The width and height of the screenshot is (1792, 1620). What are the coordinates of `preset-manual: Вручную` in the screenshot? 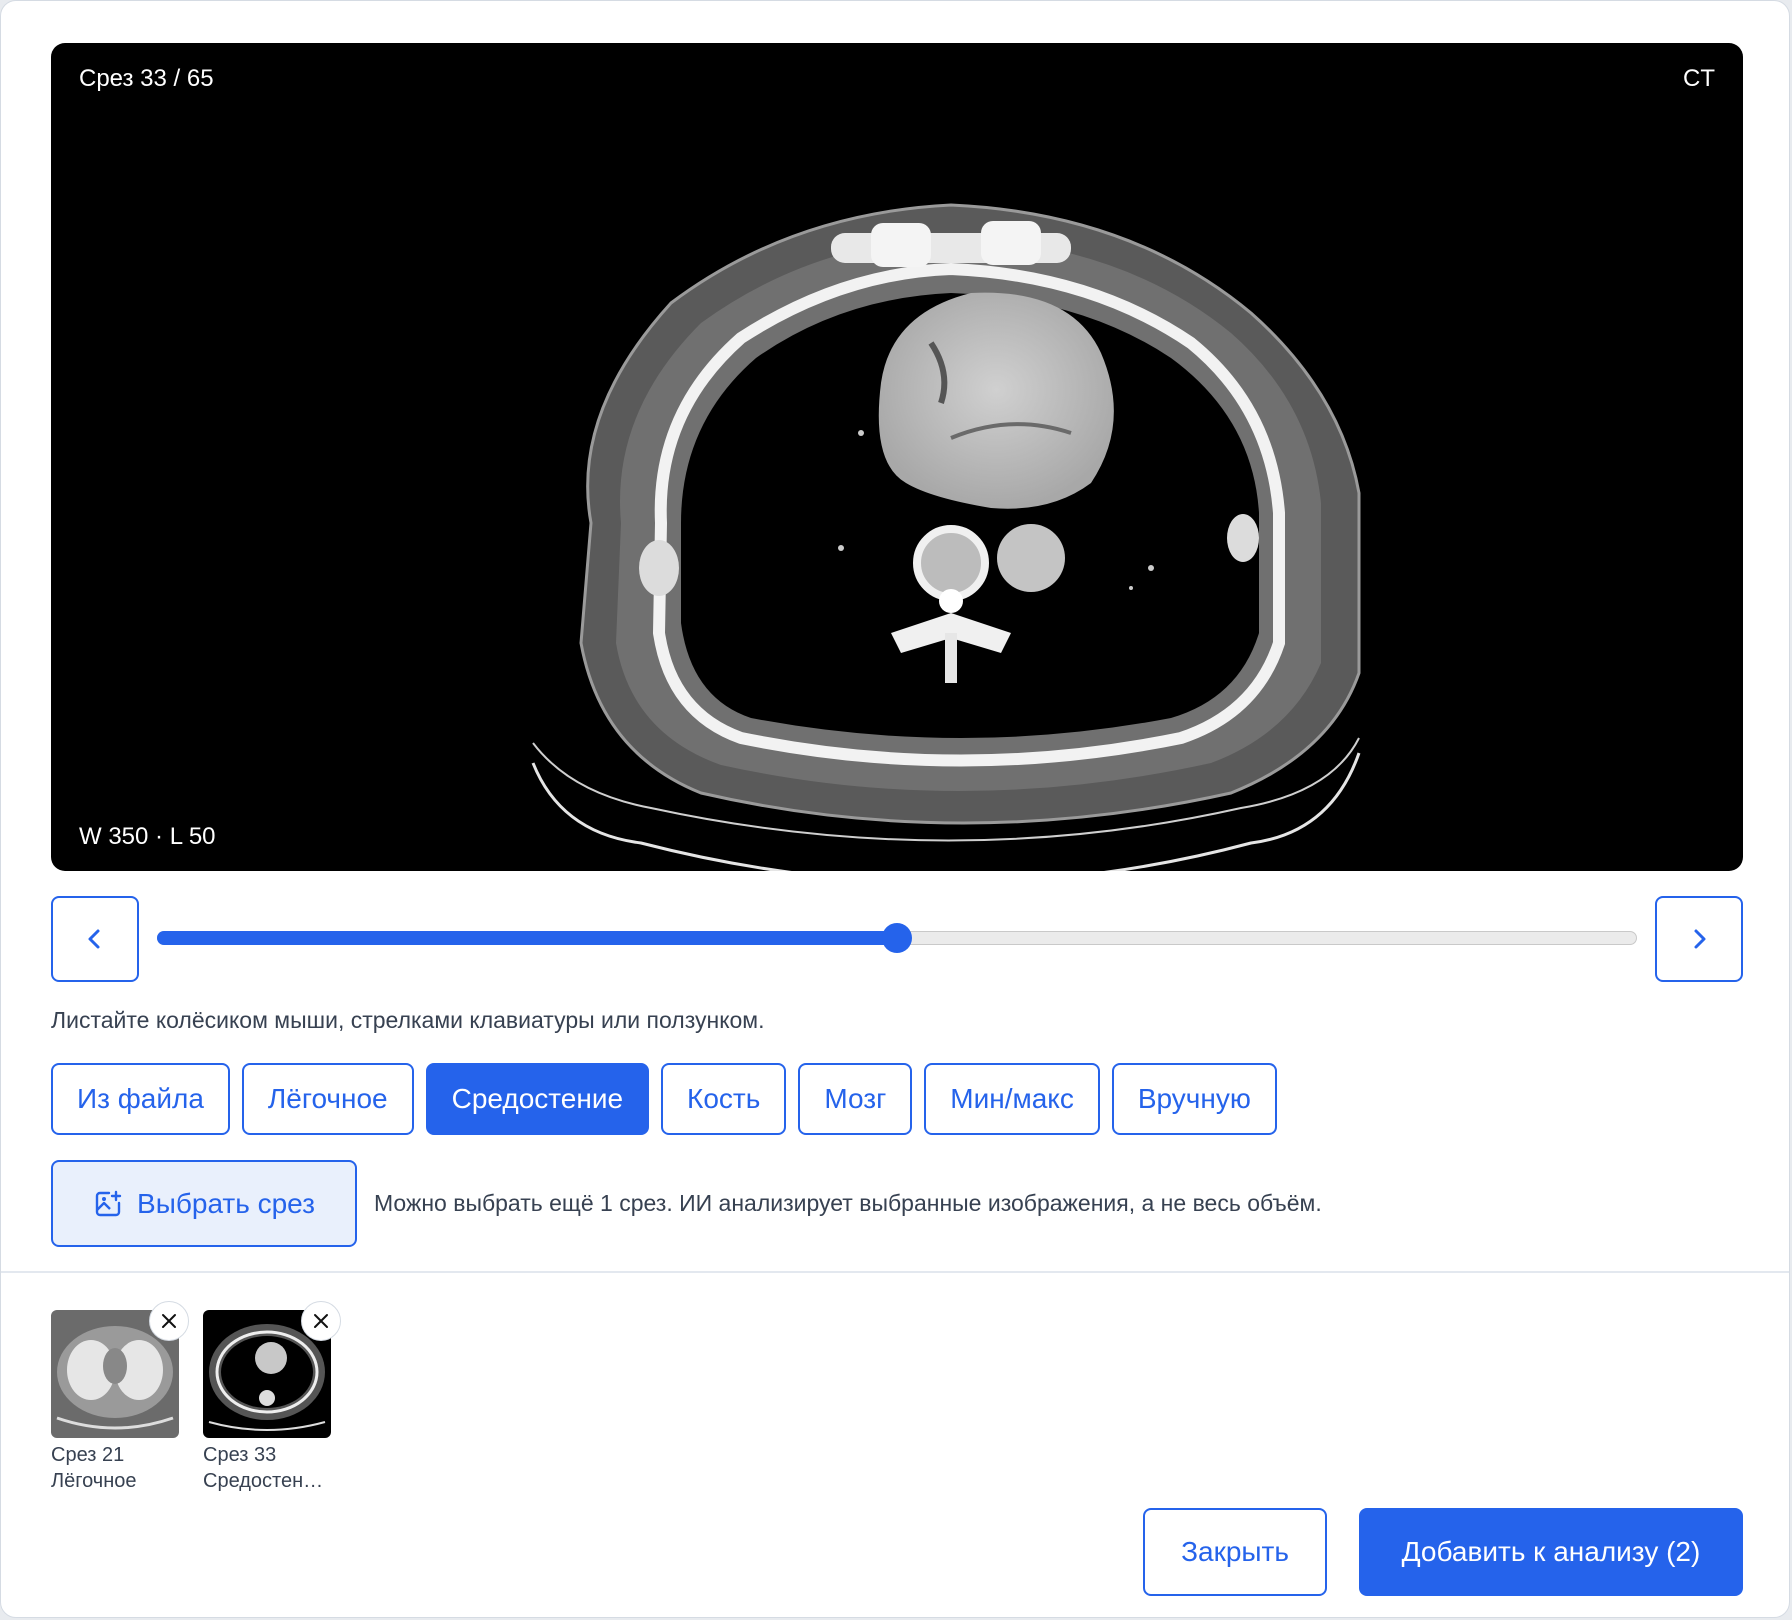 It's located at (1194, 1099).